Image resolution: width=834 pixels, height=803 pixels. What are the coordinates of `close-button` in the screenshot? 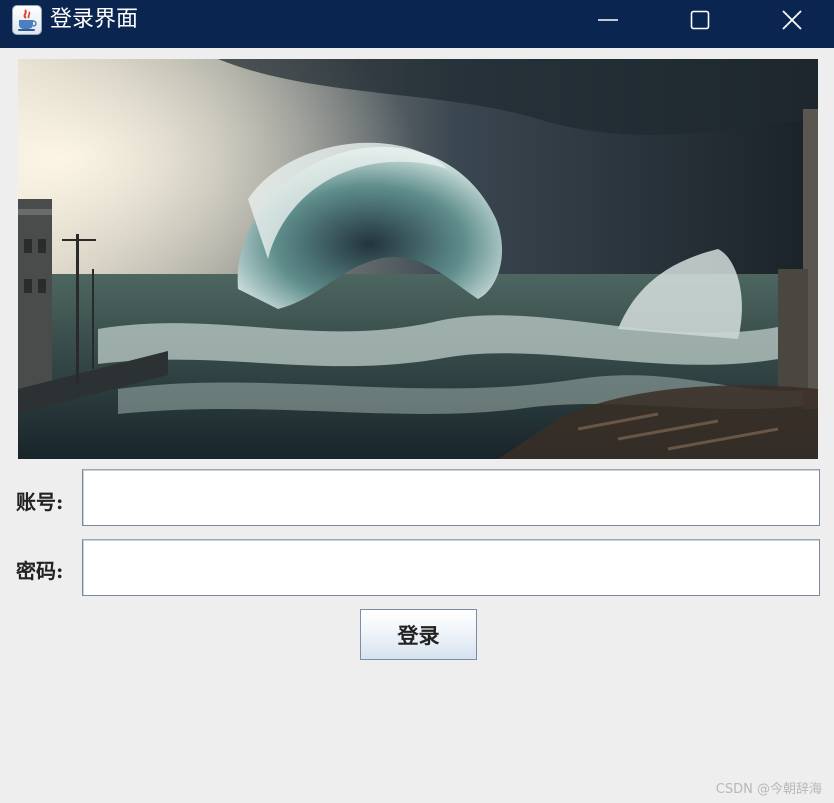 It's located at (790, 21).